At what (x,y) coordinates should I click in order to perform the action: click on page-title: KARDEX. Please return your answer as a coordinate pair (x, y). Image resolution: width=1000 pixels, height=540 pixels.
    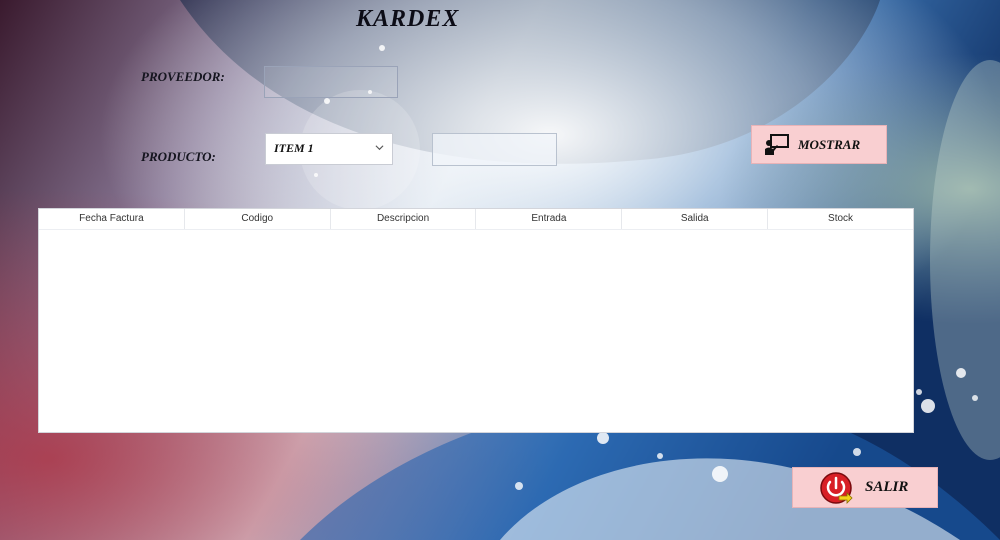
    Looking at the image, I should click on (408, 19).